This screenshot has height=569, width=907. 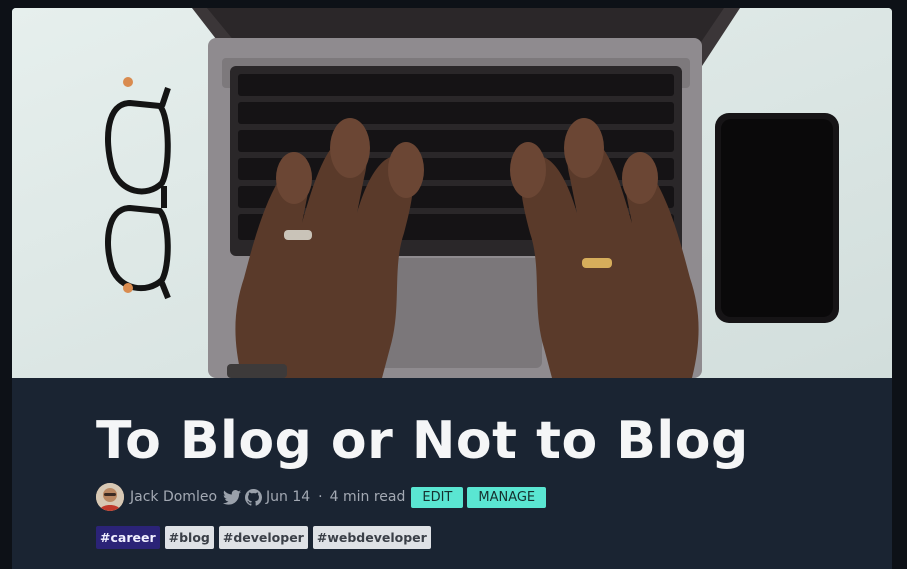 I want to click on author-avatar, so click(x=110, y=497).